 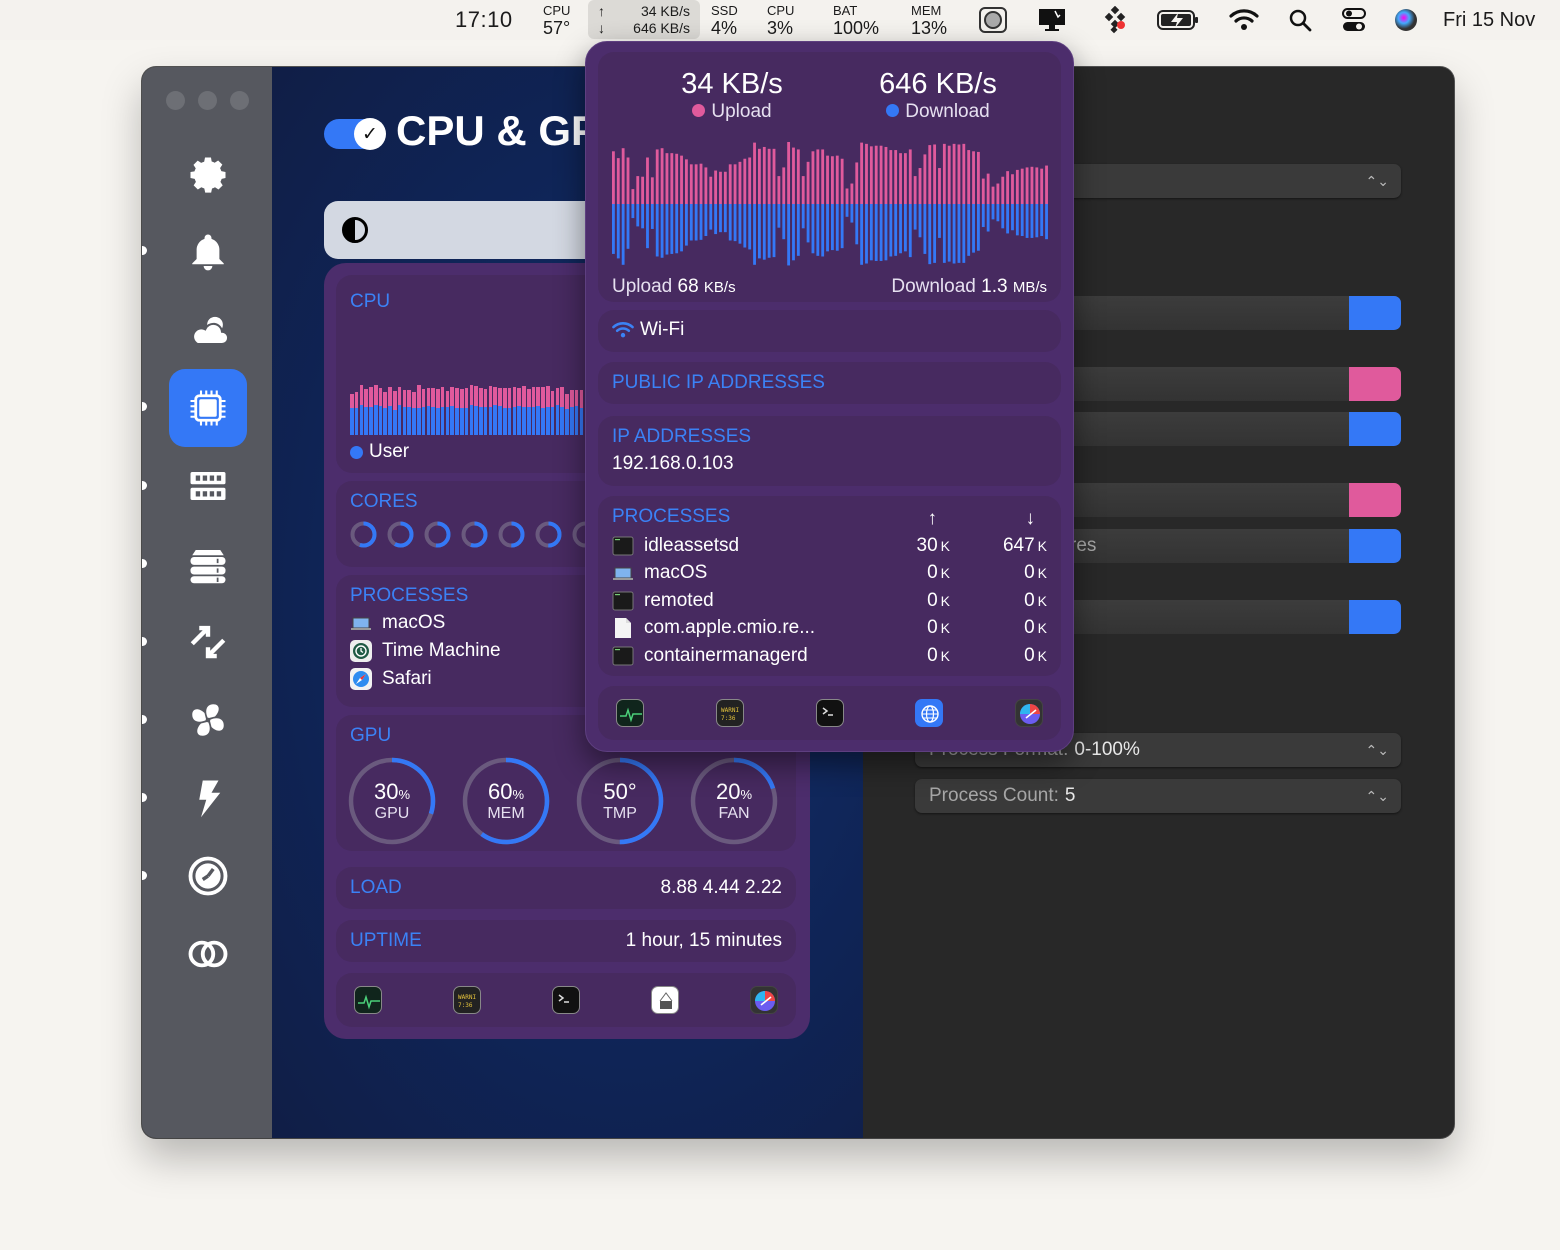 What do you see at coordinates (661, 27) in the screenshot?
I see `menubar-download-rate: 646 KB/s` at bounding box center [661, 27].